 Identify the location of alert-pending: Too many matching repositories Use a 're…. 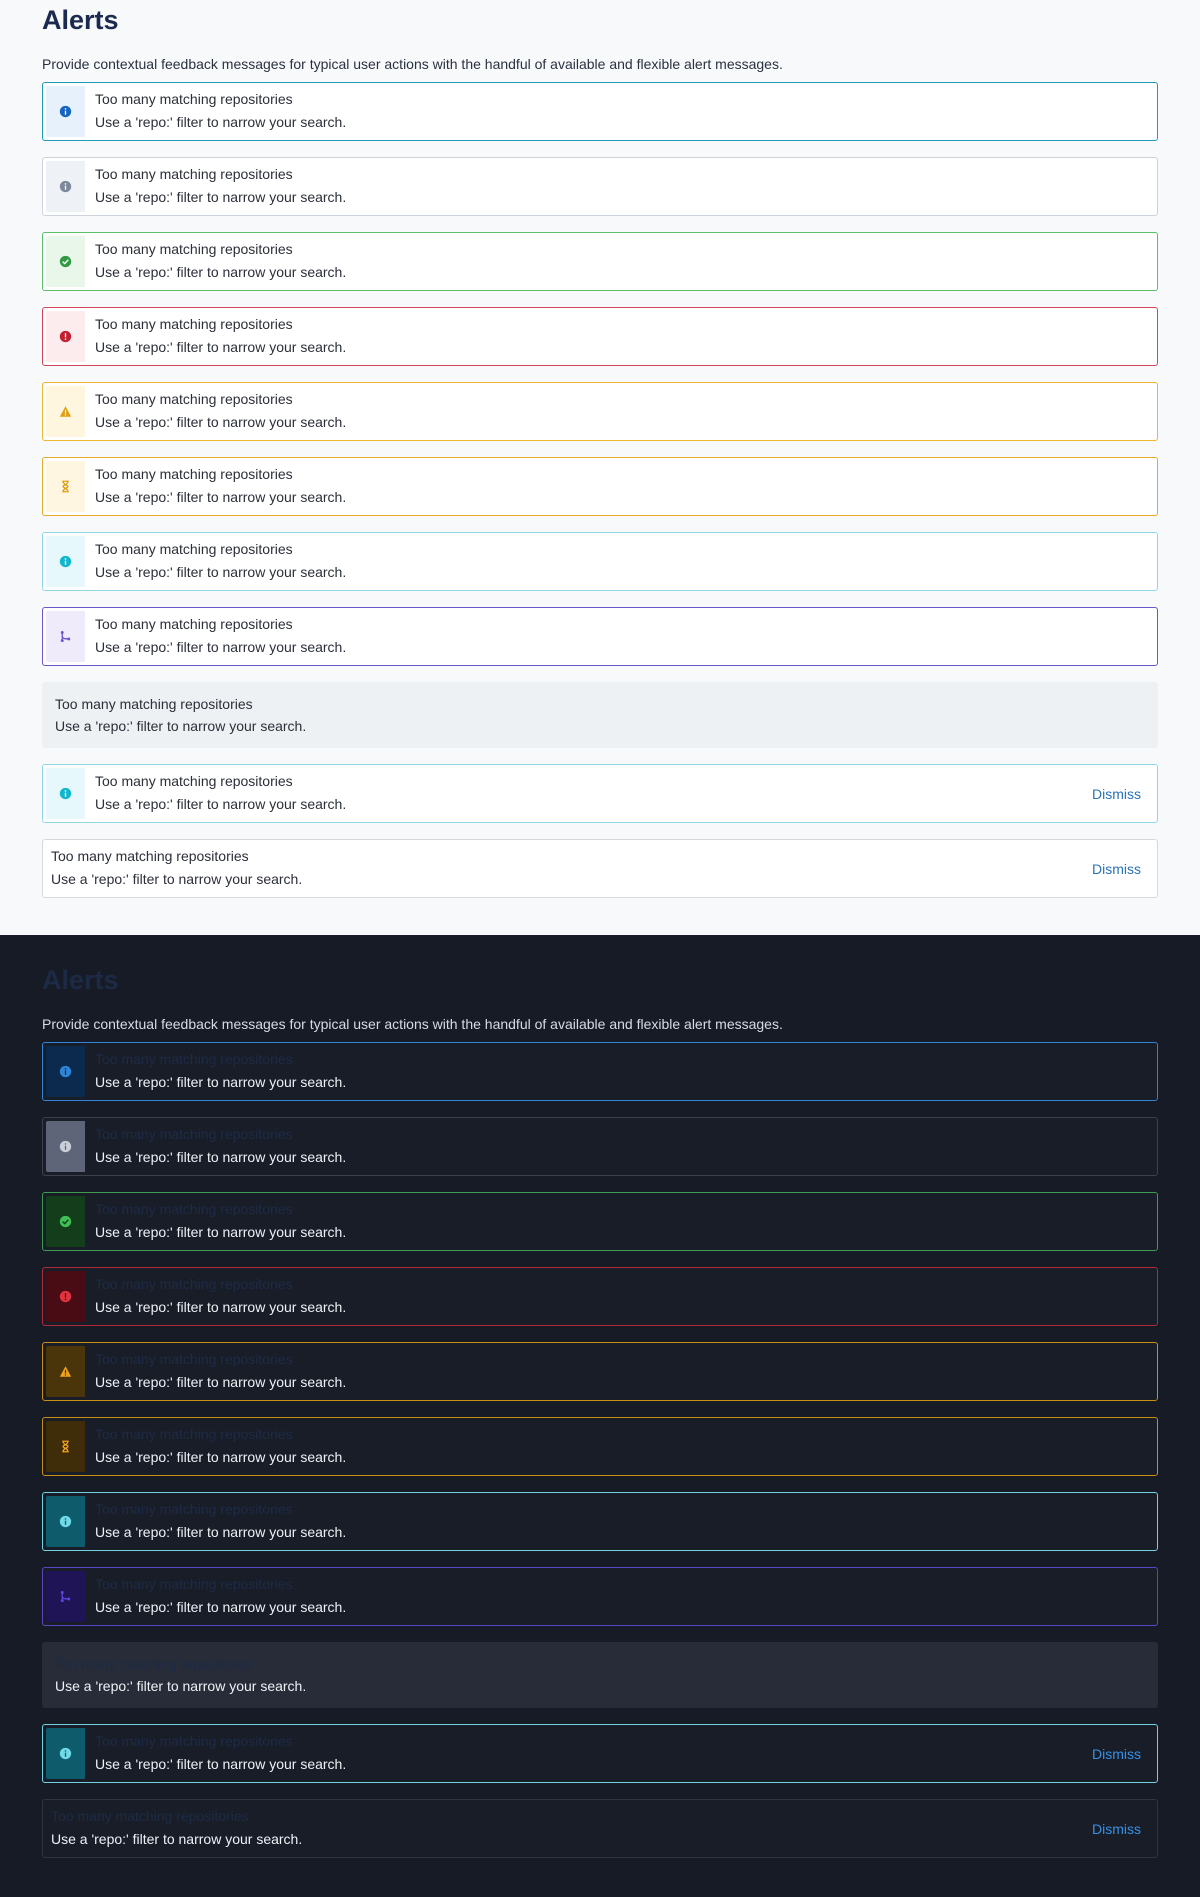
(600, 1446).